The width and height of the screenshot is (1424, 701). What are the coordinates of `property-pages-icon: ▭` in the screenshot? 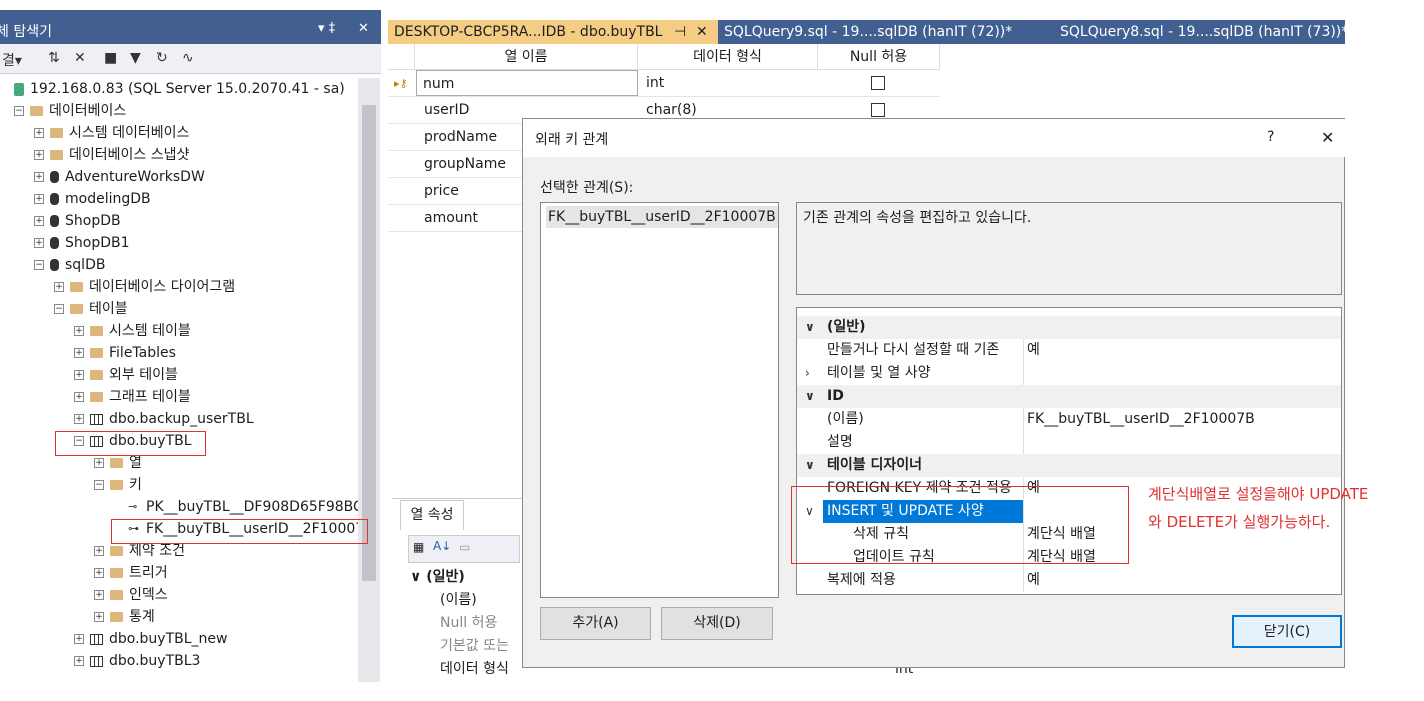 It's located at (464, 547).